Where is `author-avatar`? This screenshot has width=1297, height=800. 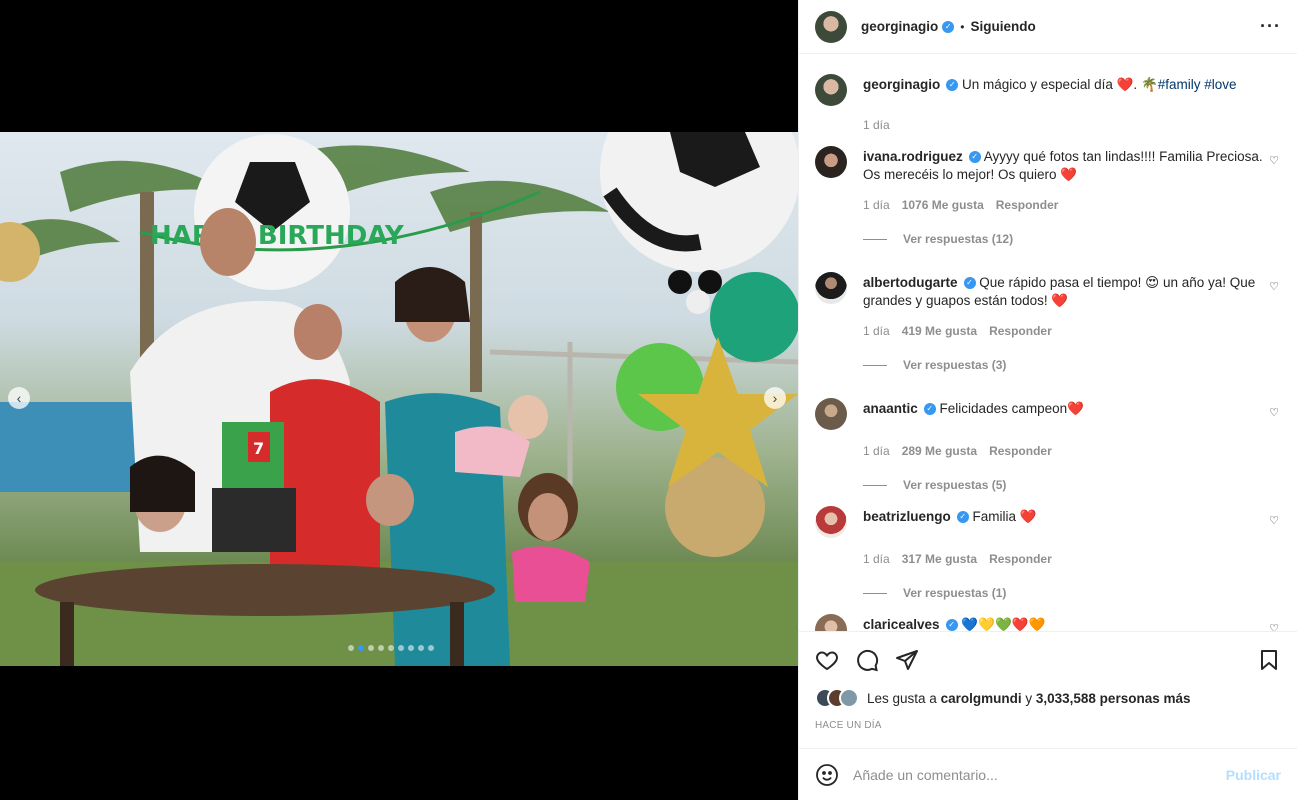
author-avatar is located at coordinates (831, 26).